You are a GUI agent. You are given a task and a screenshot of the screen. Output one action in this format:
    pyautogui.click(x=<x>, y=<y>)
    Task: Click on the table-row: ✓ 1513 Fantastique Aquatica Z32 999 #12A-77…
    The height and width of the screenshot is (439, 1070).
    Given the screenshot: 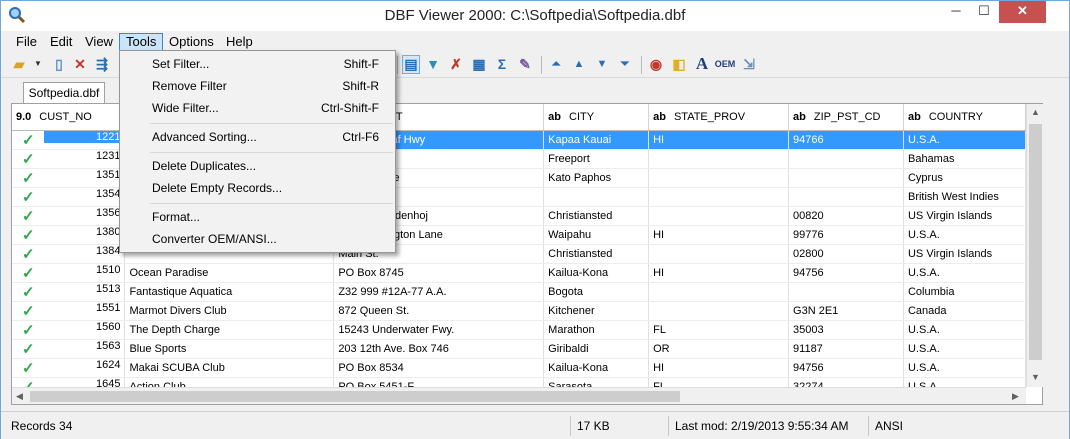 What is the action you would take?
    pyautogui.click(x=519, y=292)
    